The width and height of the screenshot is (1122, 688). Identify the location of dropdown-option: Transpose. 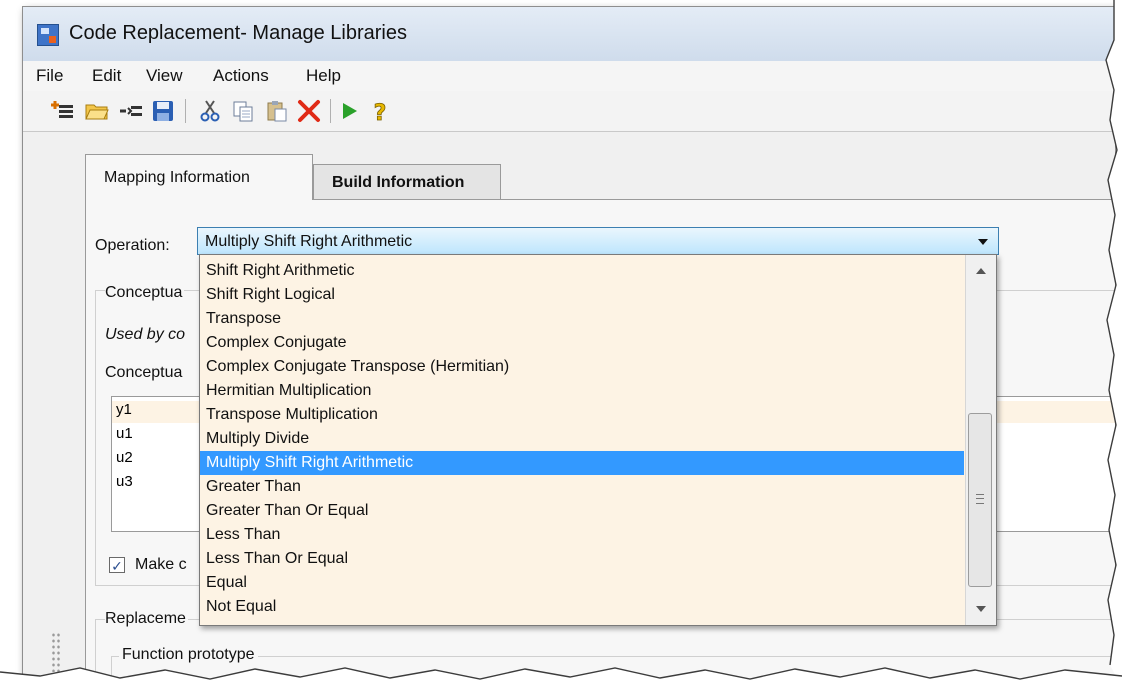
(582, 319).